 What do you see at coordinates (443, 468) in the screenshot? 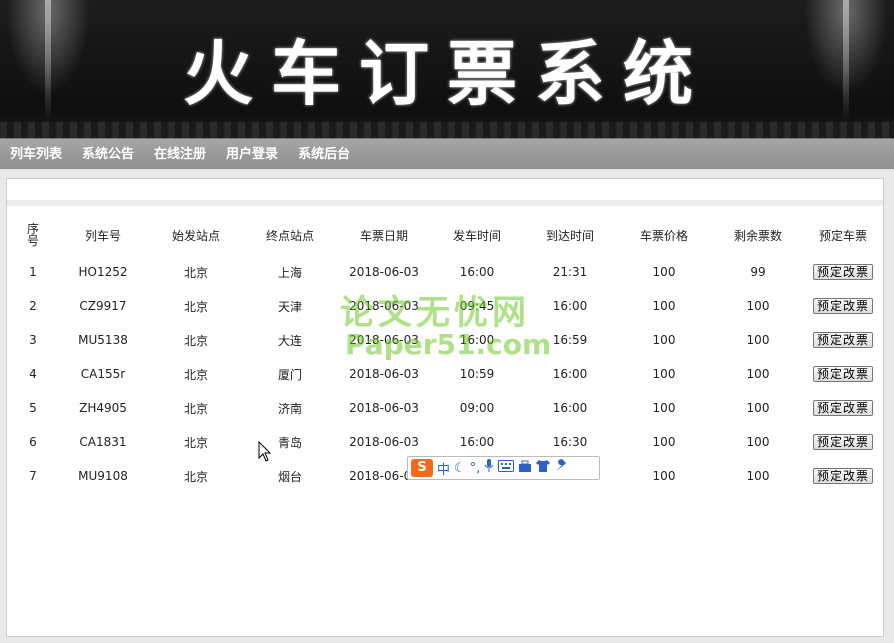
I see `ime-mode: 中` at bounding box center [443, 468].